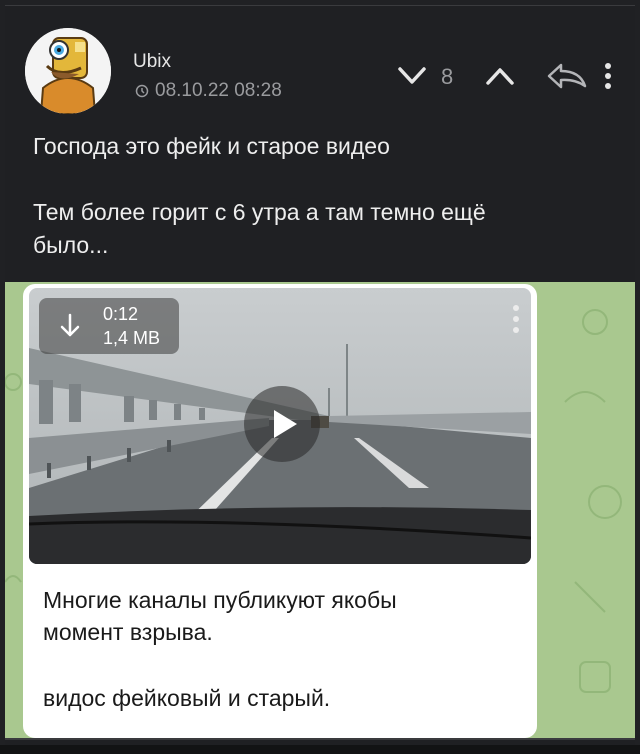 This screenshot has height=754, width=640. What do you see at coordinates (447, 76) in the screenshot?
I see `score: 8` at bounding box center [447, 76].